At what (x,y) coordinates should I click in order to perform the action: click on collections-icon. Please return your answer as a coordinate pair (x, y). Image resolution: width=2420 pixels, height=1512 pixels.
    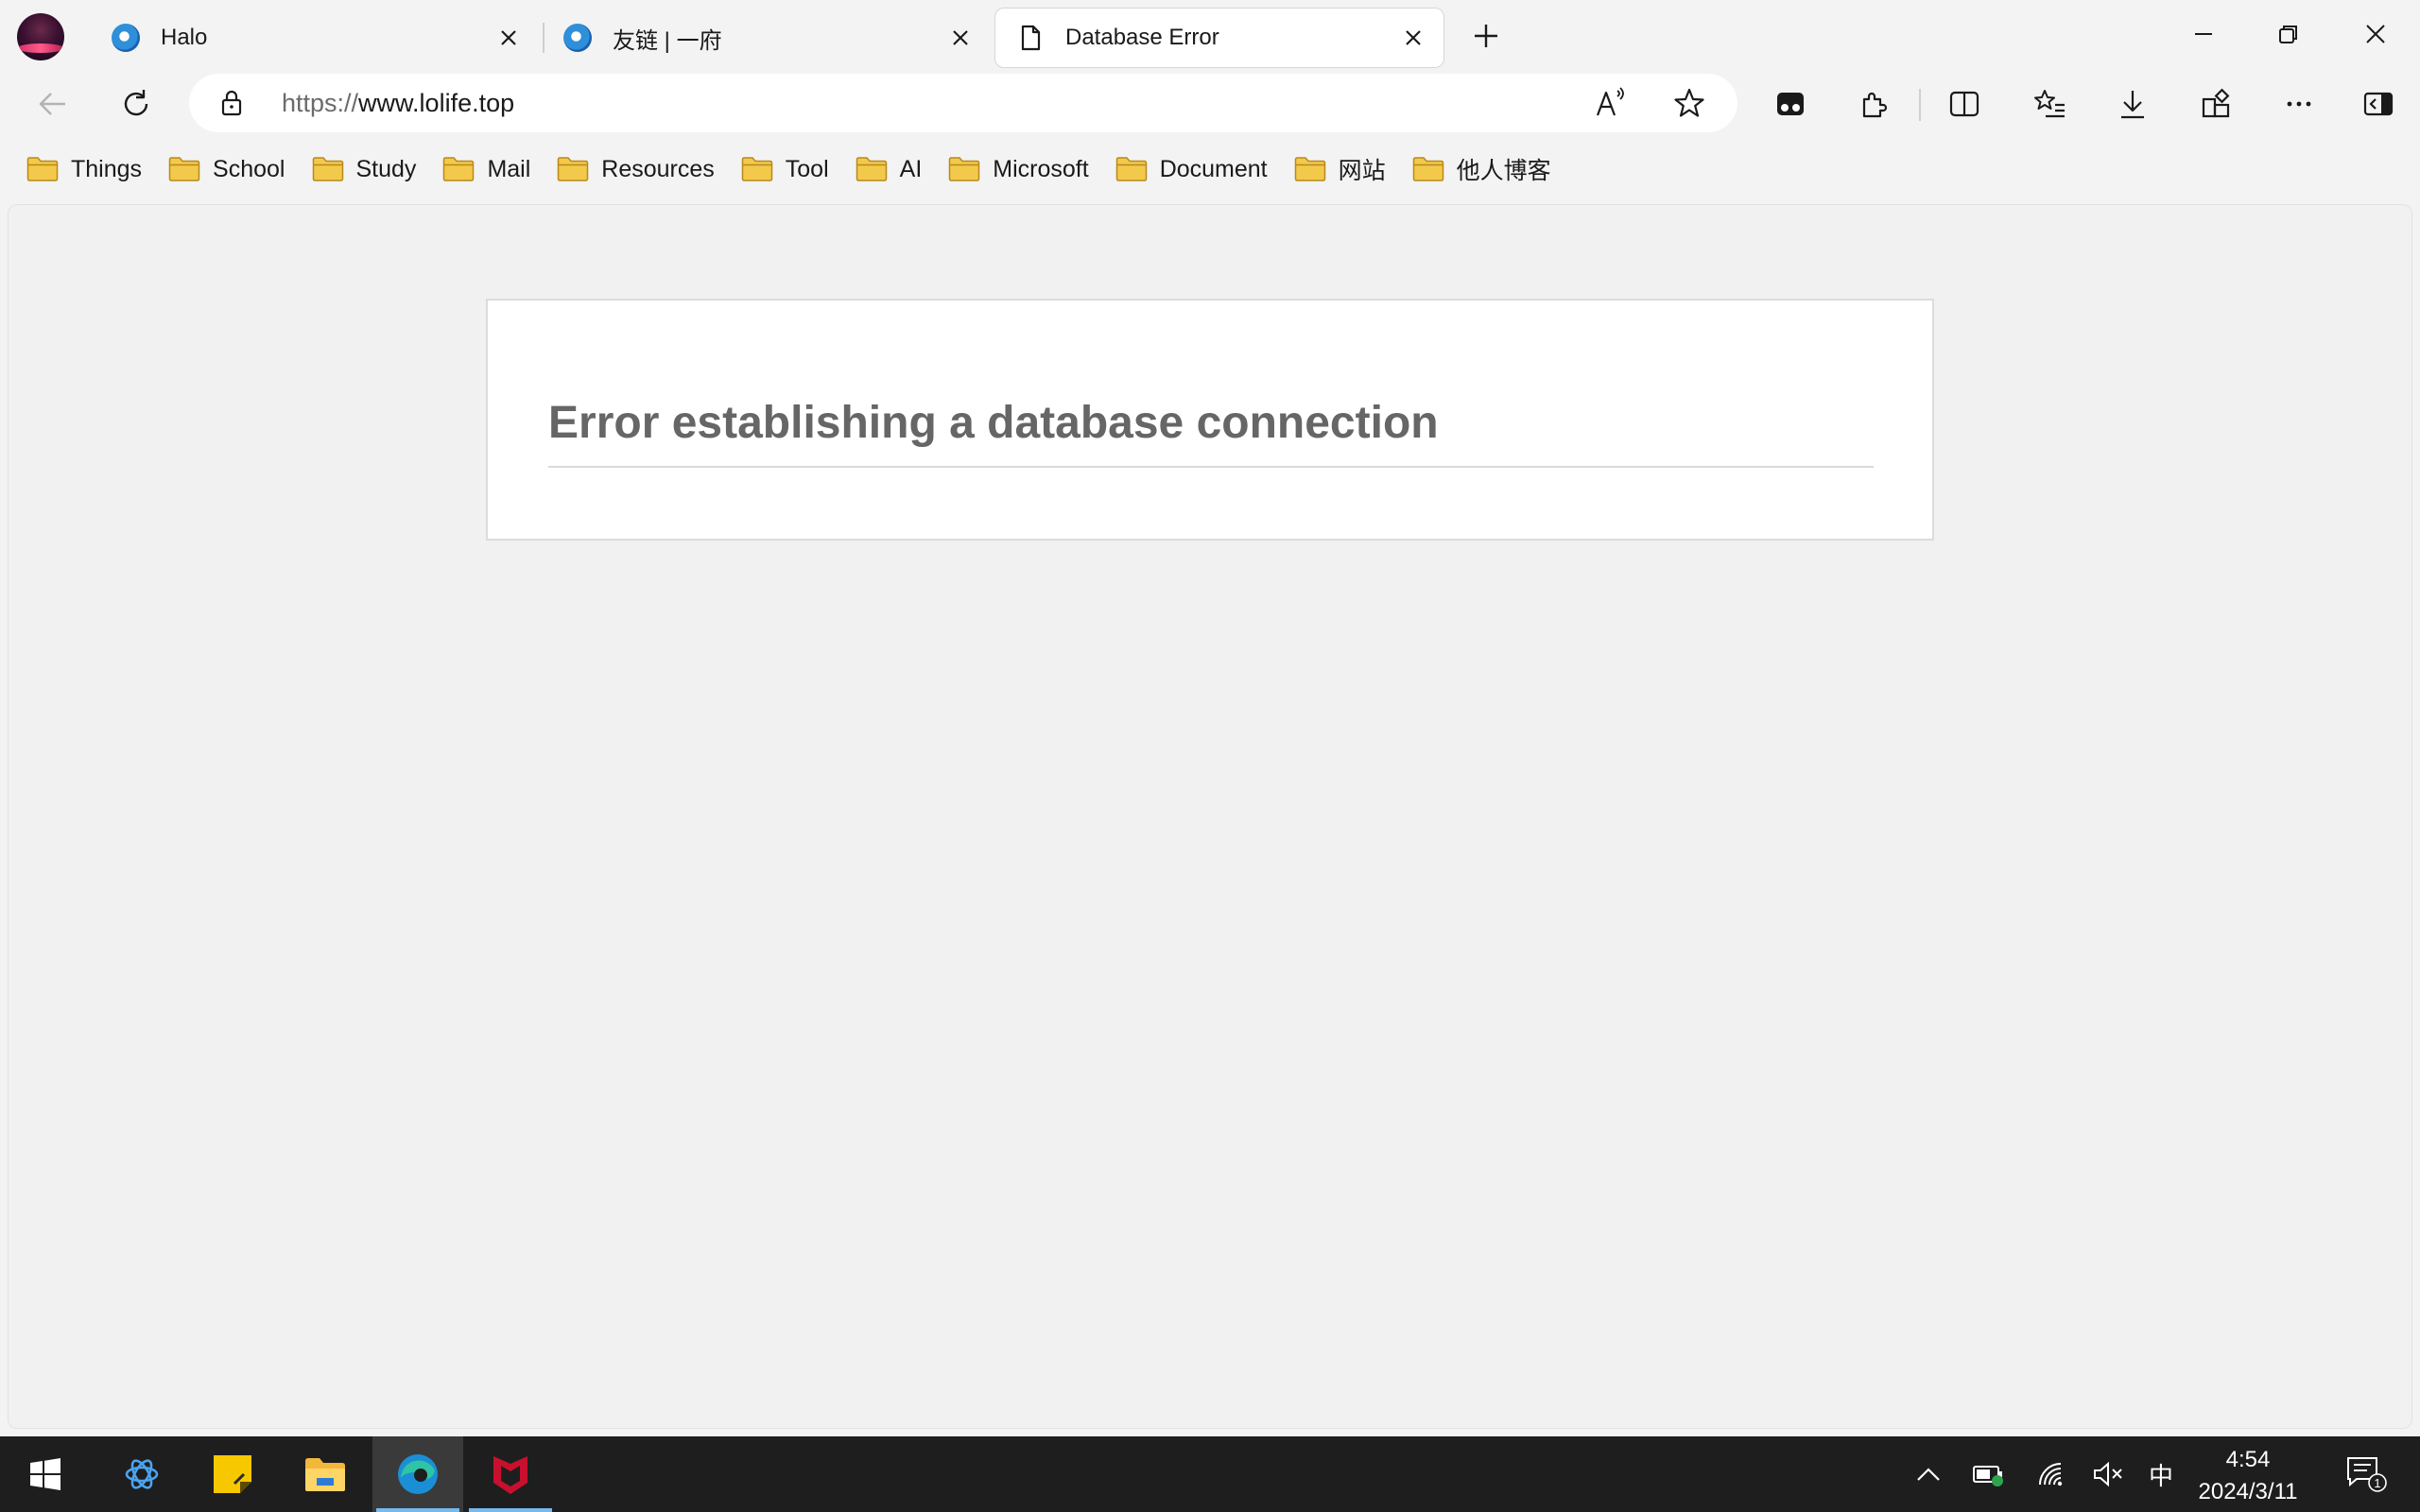
    Looking at the image, I should click on (2215, 104).